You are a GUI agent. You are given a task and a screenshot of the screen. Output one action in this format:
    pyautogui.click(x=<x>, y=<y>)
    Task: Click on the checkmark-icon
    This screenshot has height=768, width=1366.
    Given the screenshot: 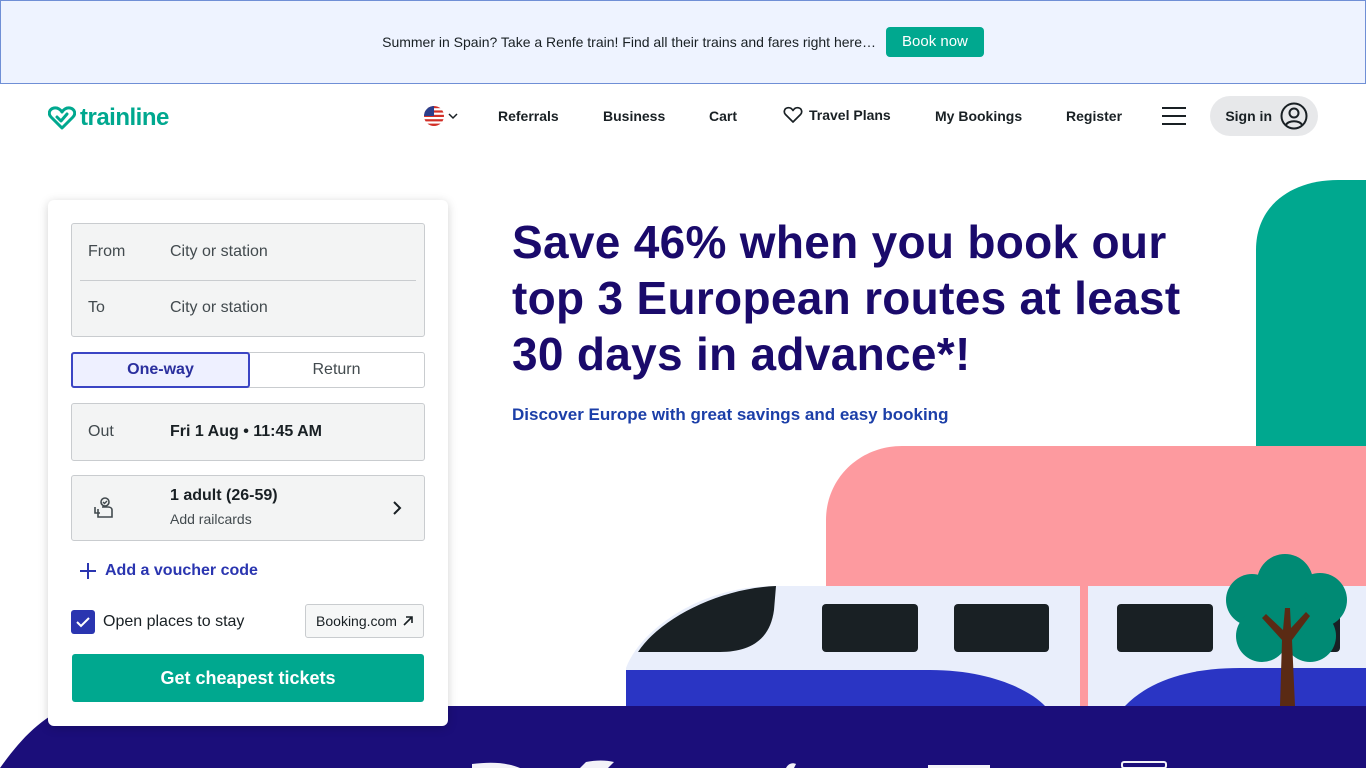 What is the action you would take?
    pyautogui.click(x=83, y=622)
    